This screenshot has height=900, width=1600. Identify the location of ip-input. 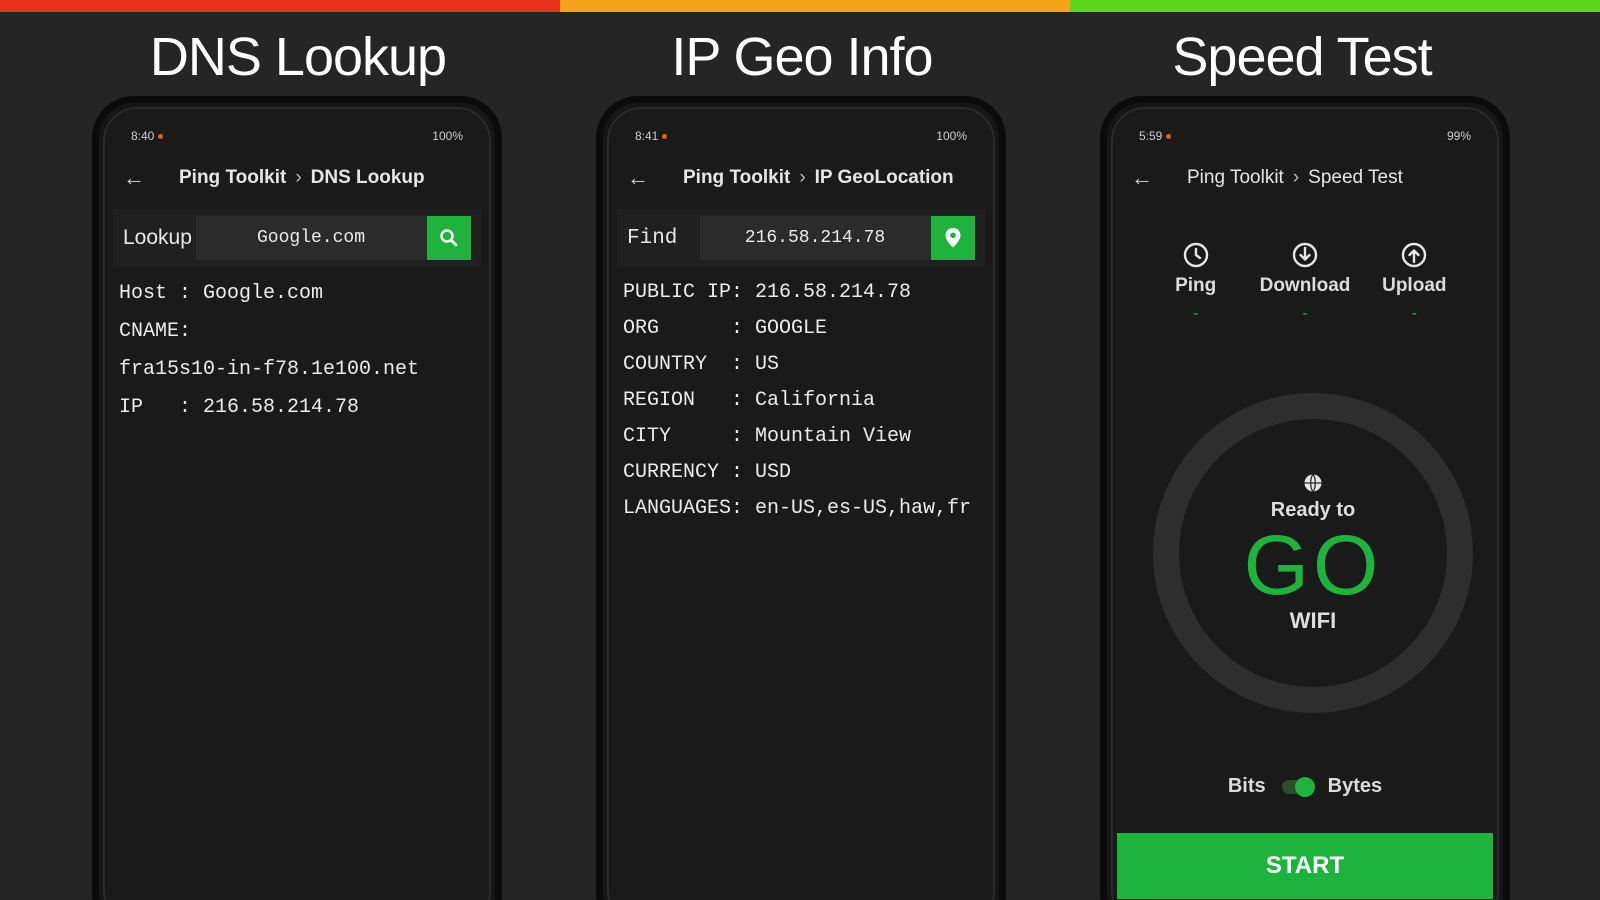
(815, 238).